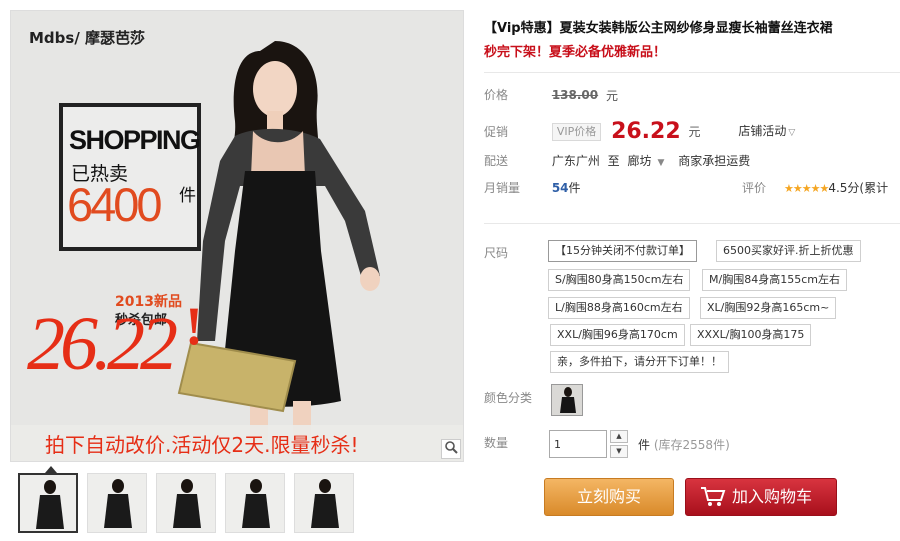 Image resolution: width=900 pixels, height=541 pixels. I want to click on shop-activity-dropdown: 店铺活动 ▽, so click(766, 131).